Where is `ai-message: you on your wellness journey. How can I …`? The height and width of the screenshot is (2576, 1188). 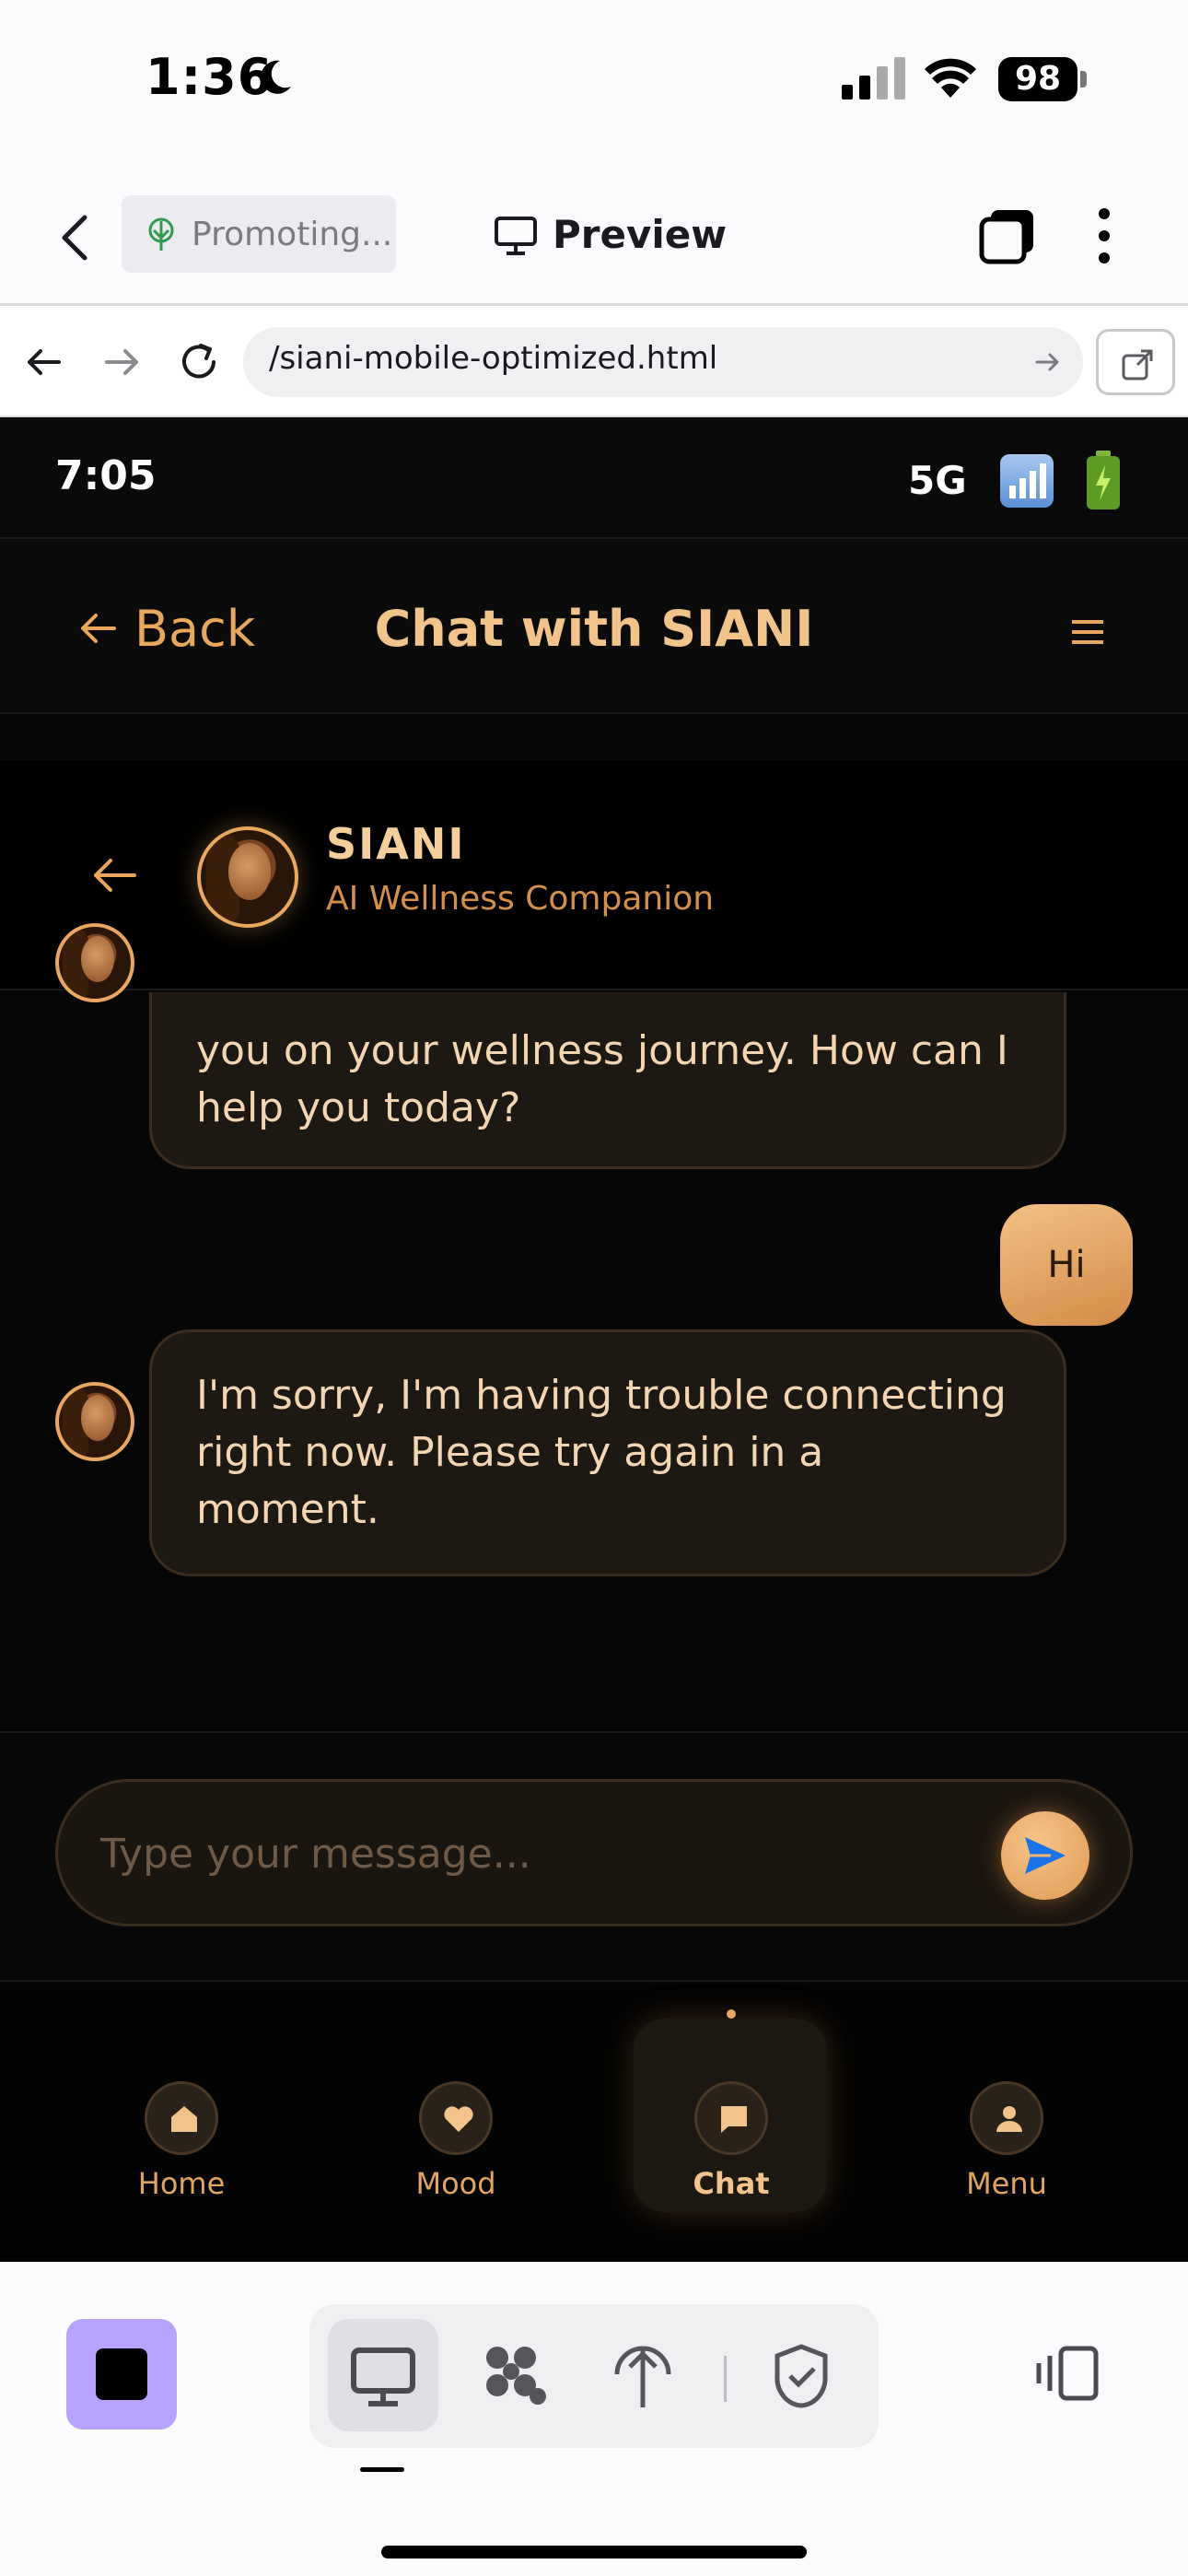
ai-message: you on your wellness journey. How can I … is located at coordinates (607, 1080).